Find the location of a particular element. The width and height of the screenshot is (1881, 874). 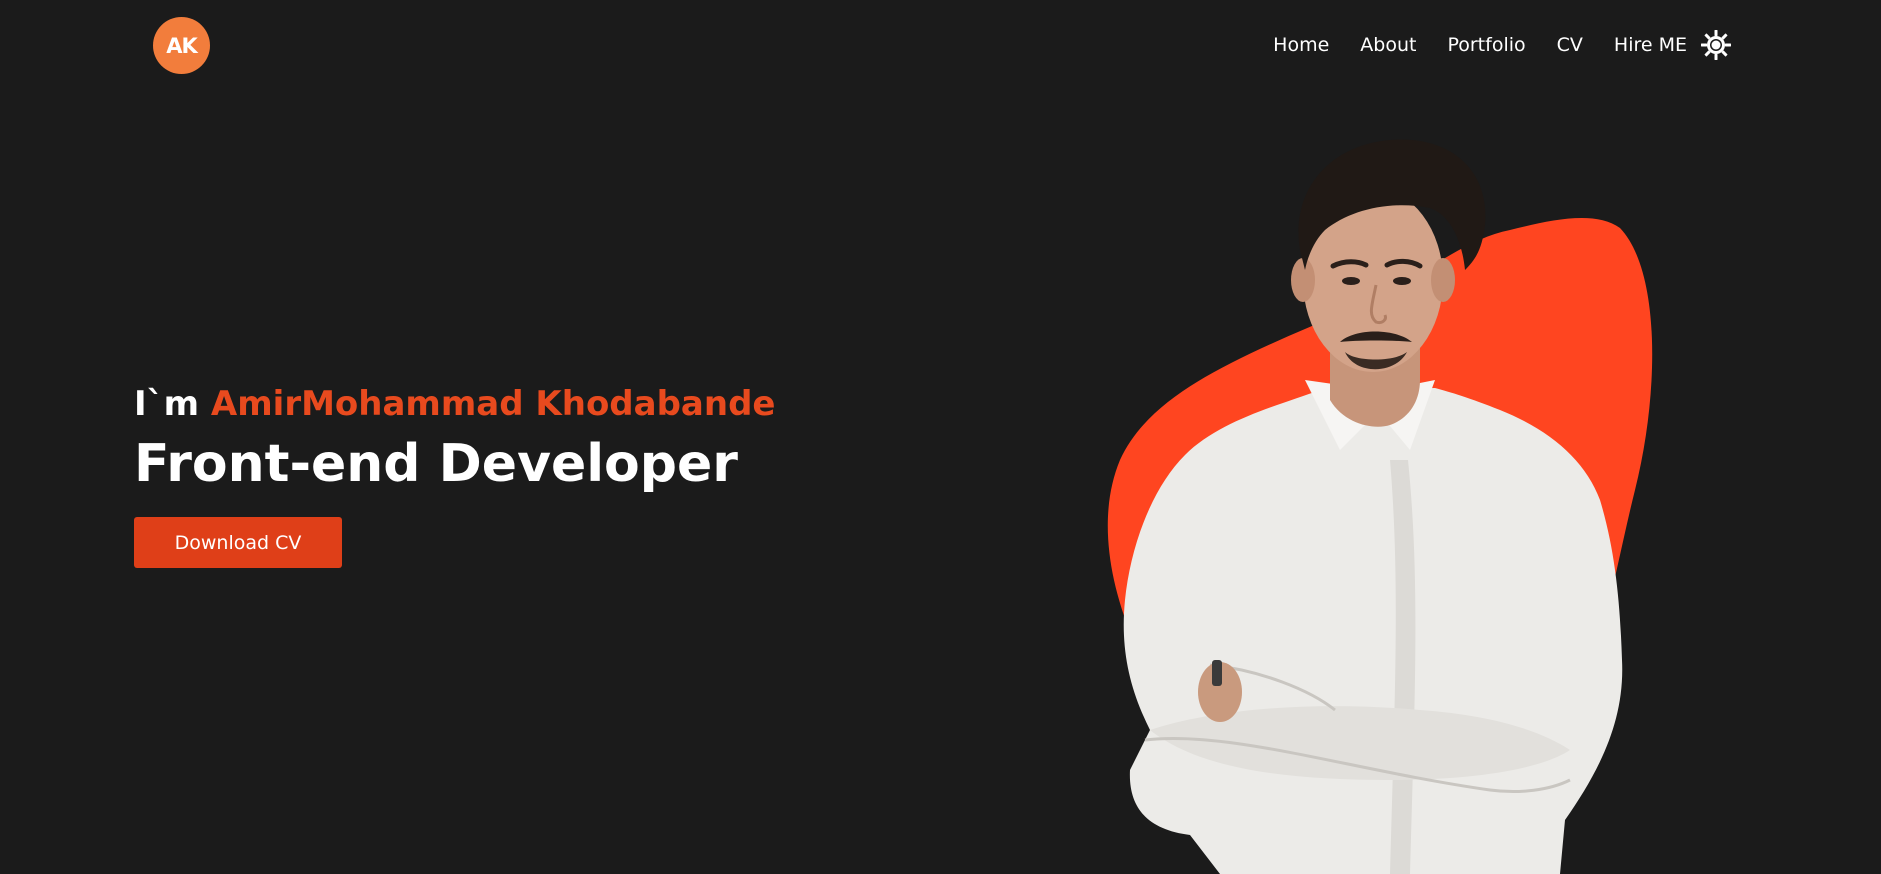

download-cv-button: Download CV is located at coordinates (238, 542).